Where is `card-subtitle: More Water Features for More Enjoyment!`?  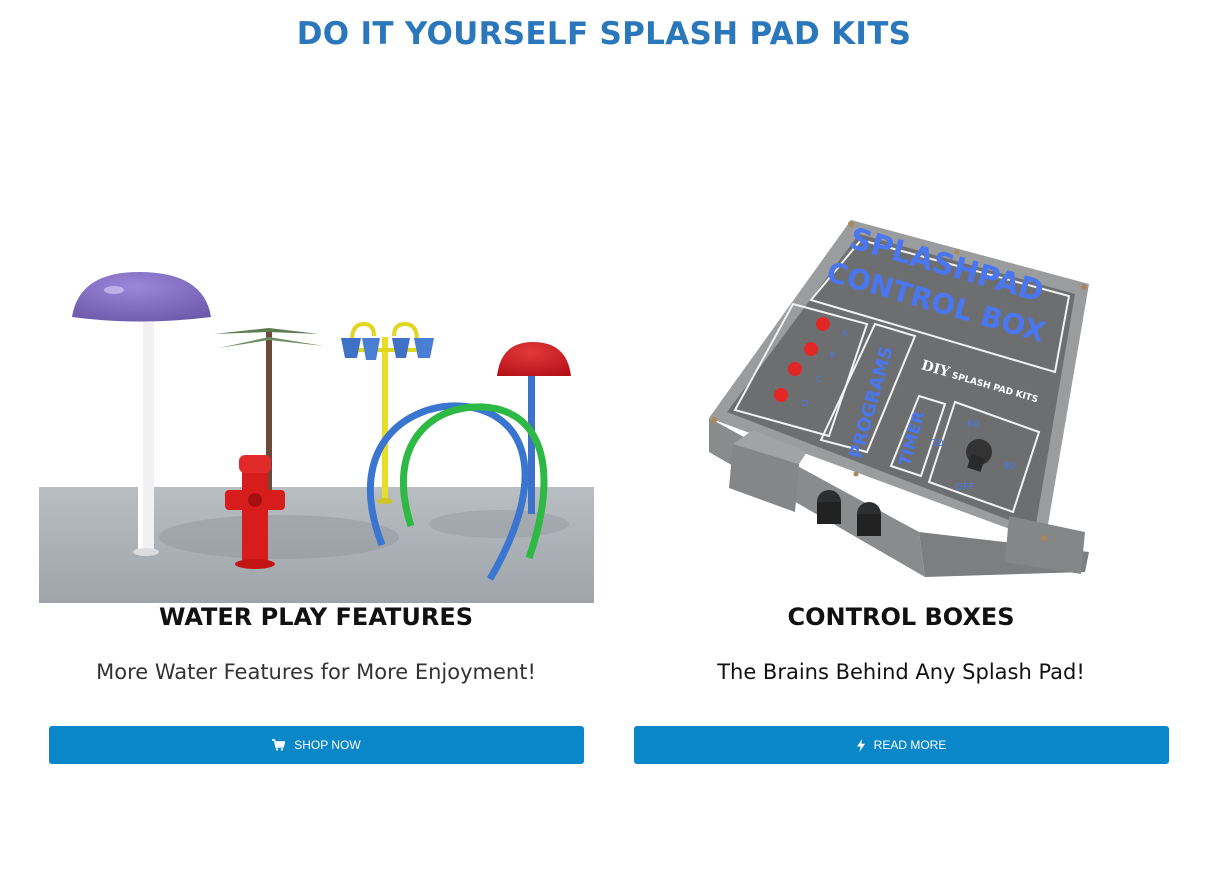
card-subtitle: More Water Features for More Enjoyment! is located at coordinates (316, 672).